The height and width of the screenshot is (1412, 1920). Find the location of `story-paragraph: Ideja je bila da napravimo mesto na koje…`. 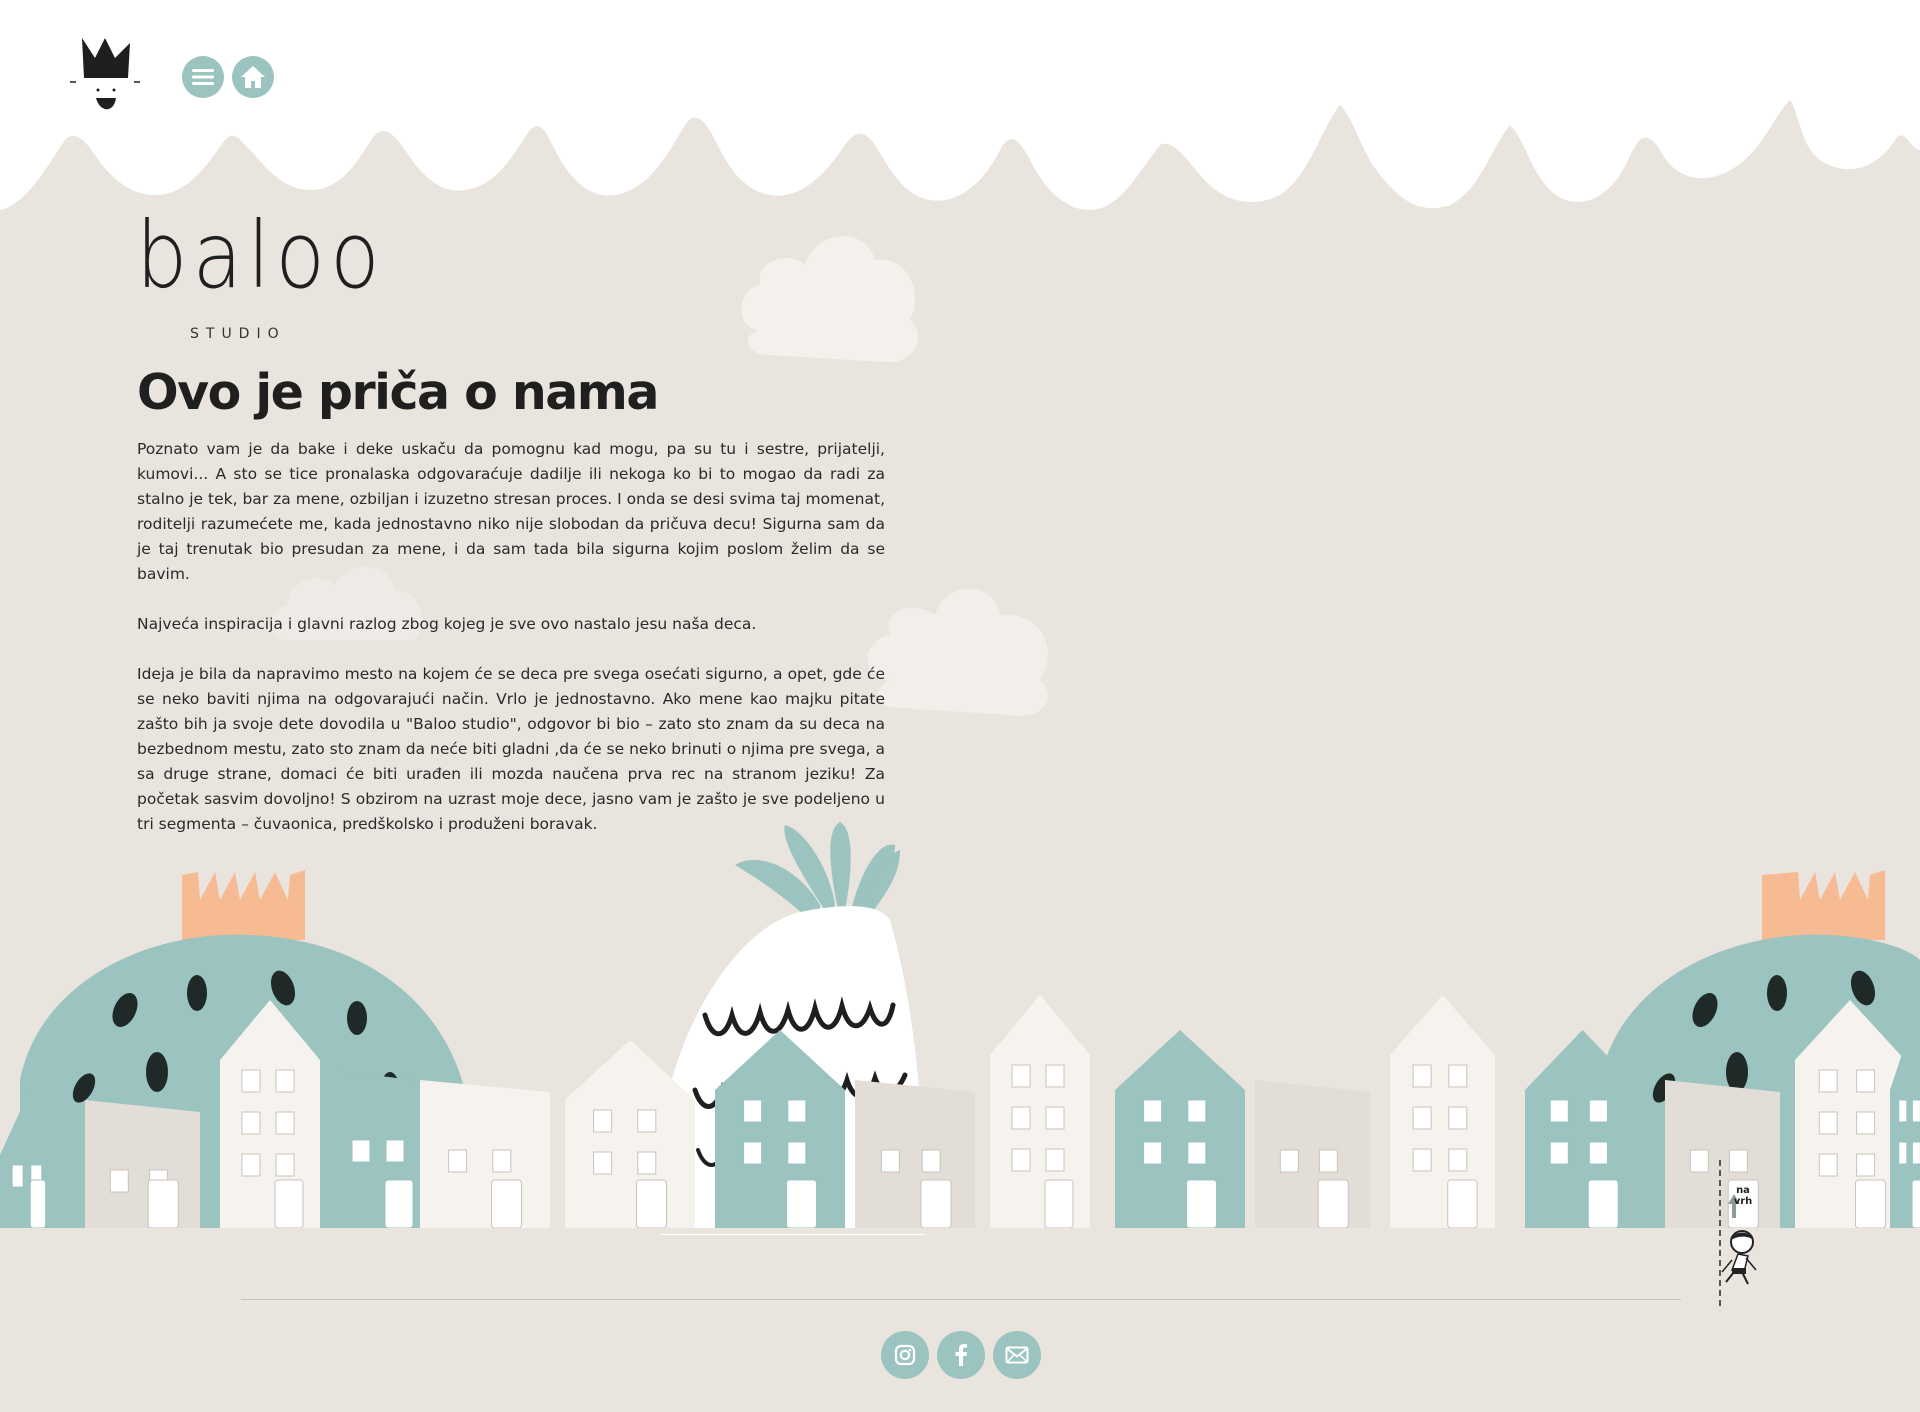

story-paragraph: Ideja je bila da napravimo mesto na koje… is located at coordinates (511, 749).